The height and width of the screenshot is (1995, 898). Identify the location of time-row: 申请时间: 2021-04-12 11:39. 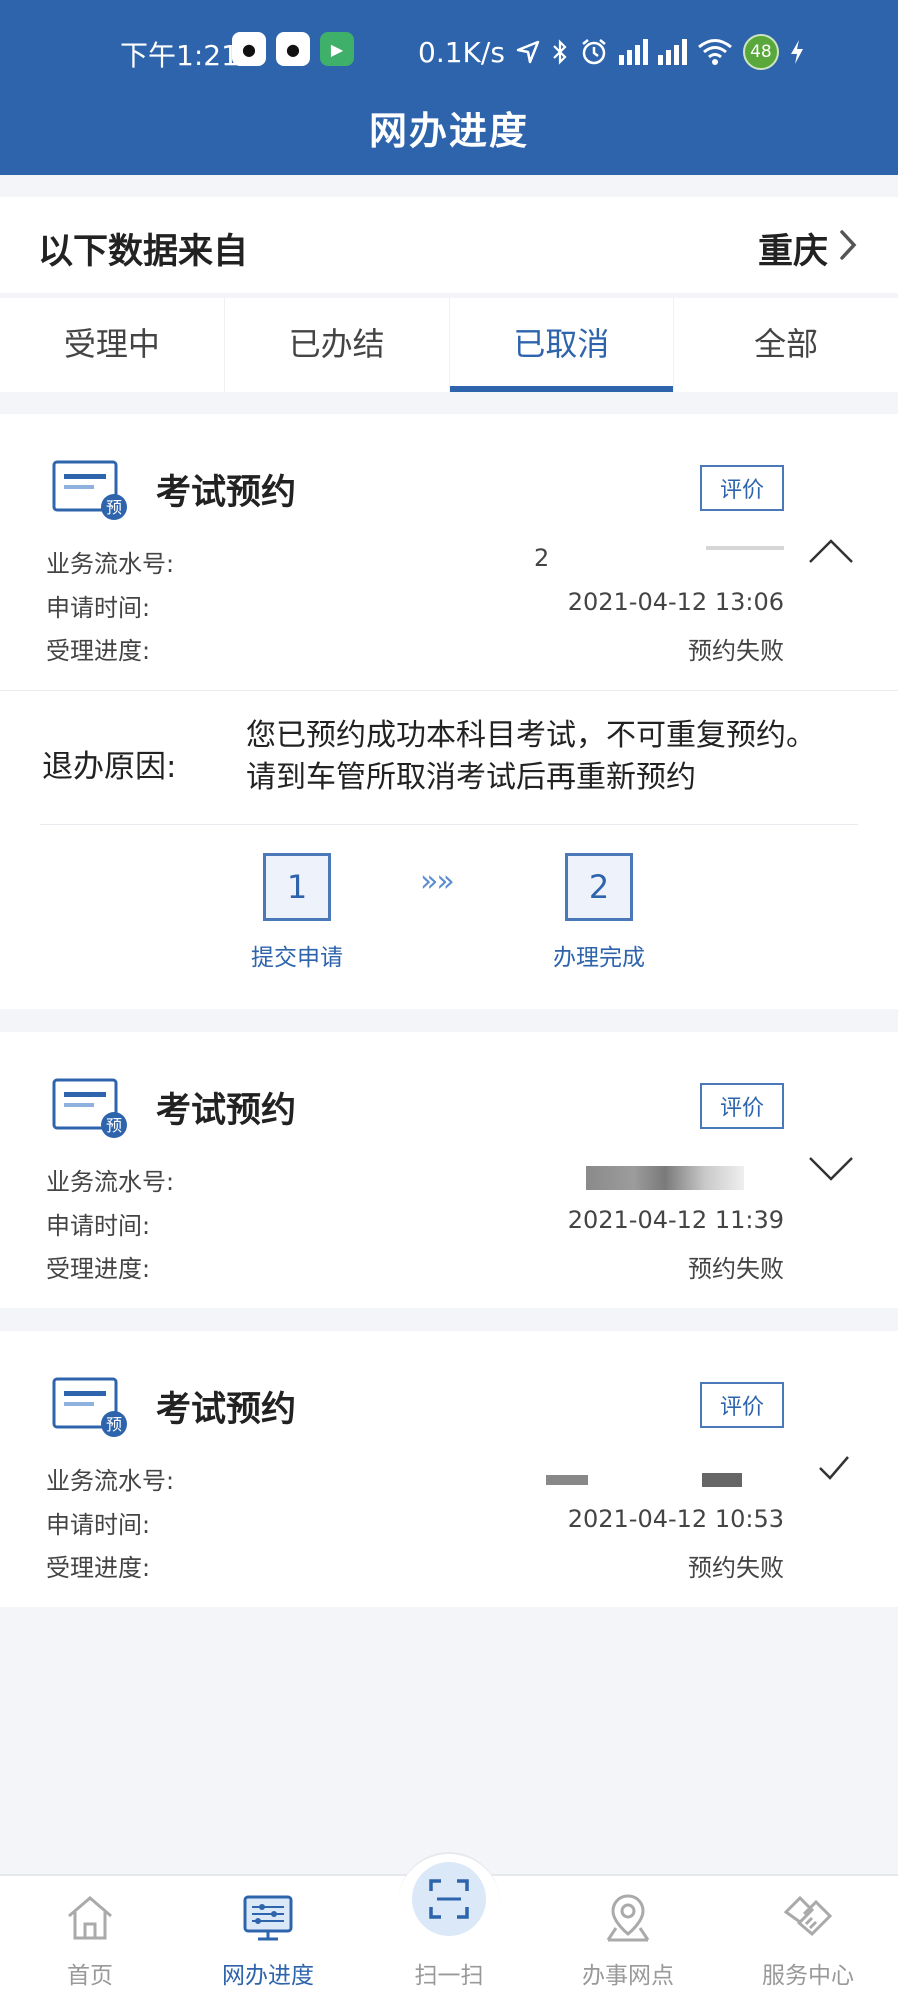
(415, 1224).